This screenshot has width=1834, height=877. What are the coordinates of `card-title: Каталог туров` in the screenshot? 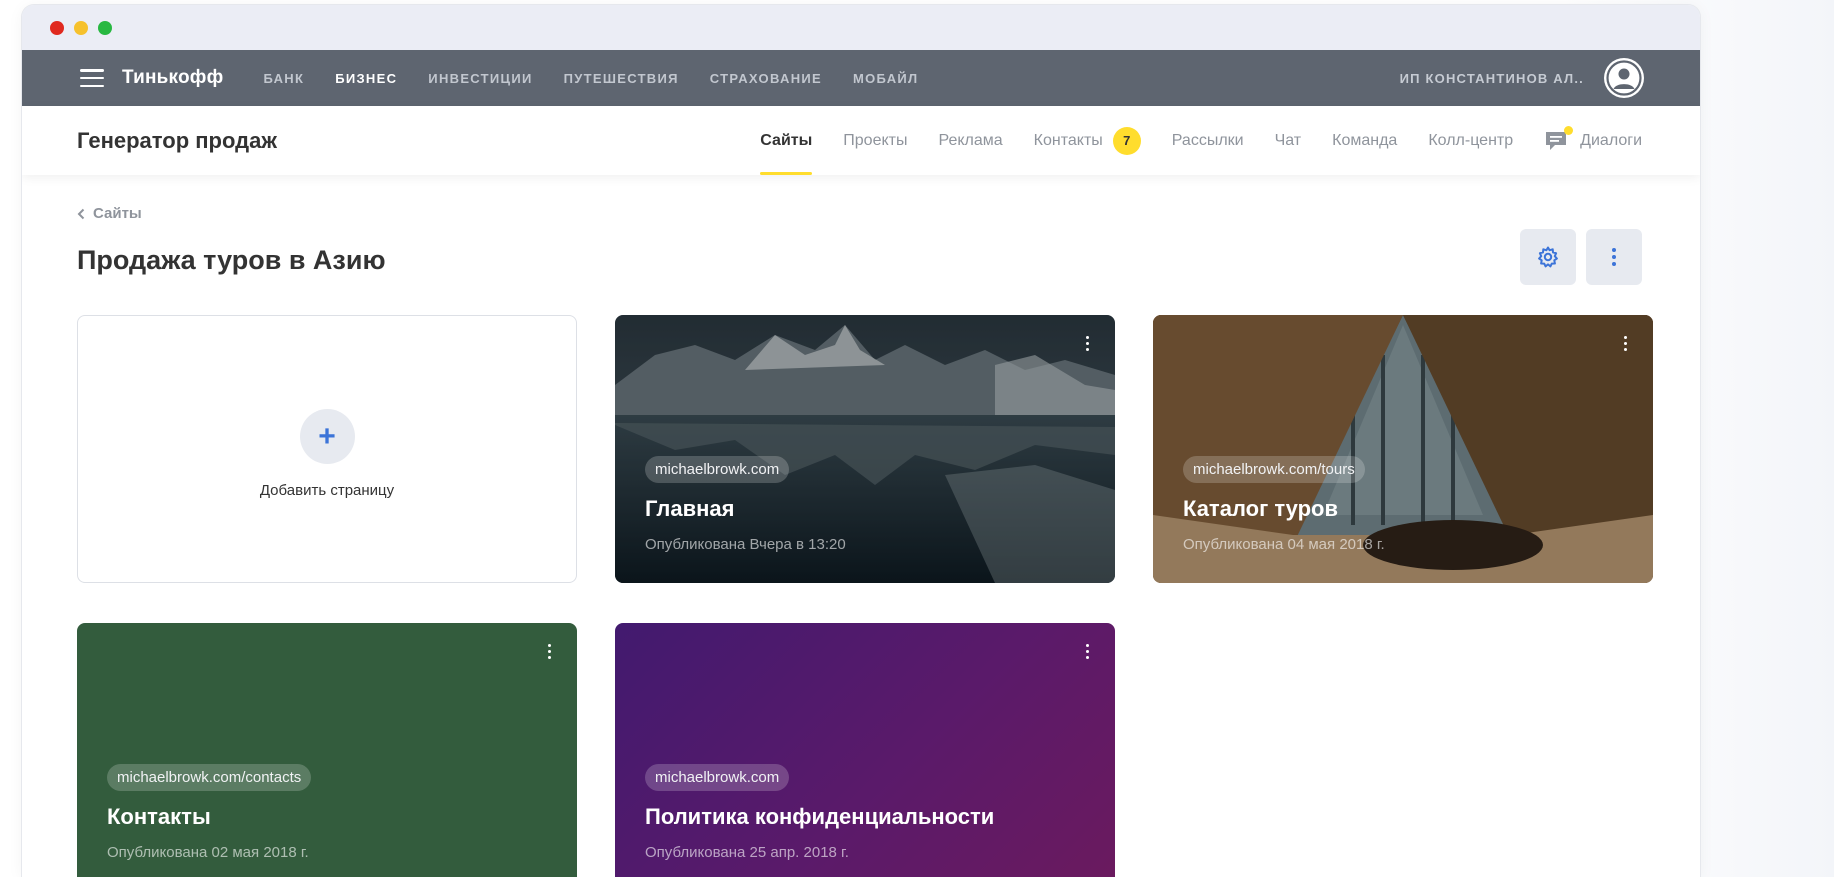 It's located at (1261, 508).